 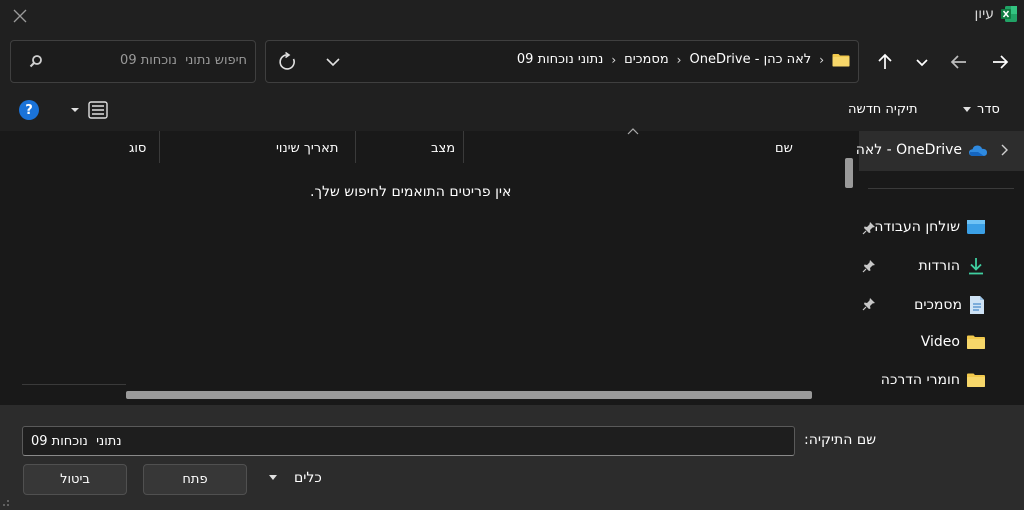 I want to click on resize-grip-icon, so click(x=6, y=503).